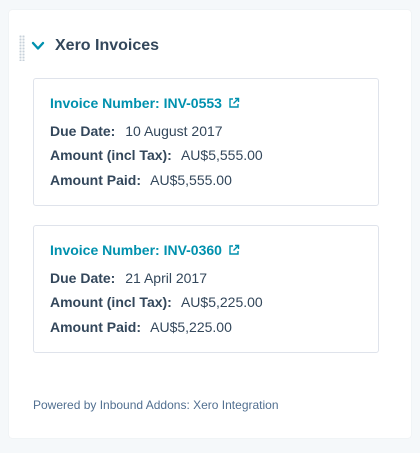 The height and width of the screenshot is (453, 420). I want to click on amount-value: AU$5,555.00, so click(221, 155).